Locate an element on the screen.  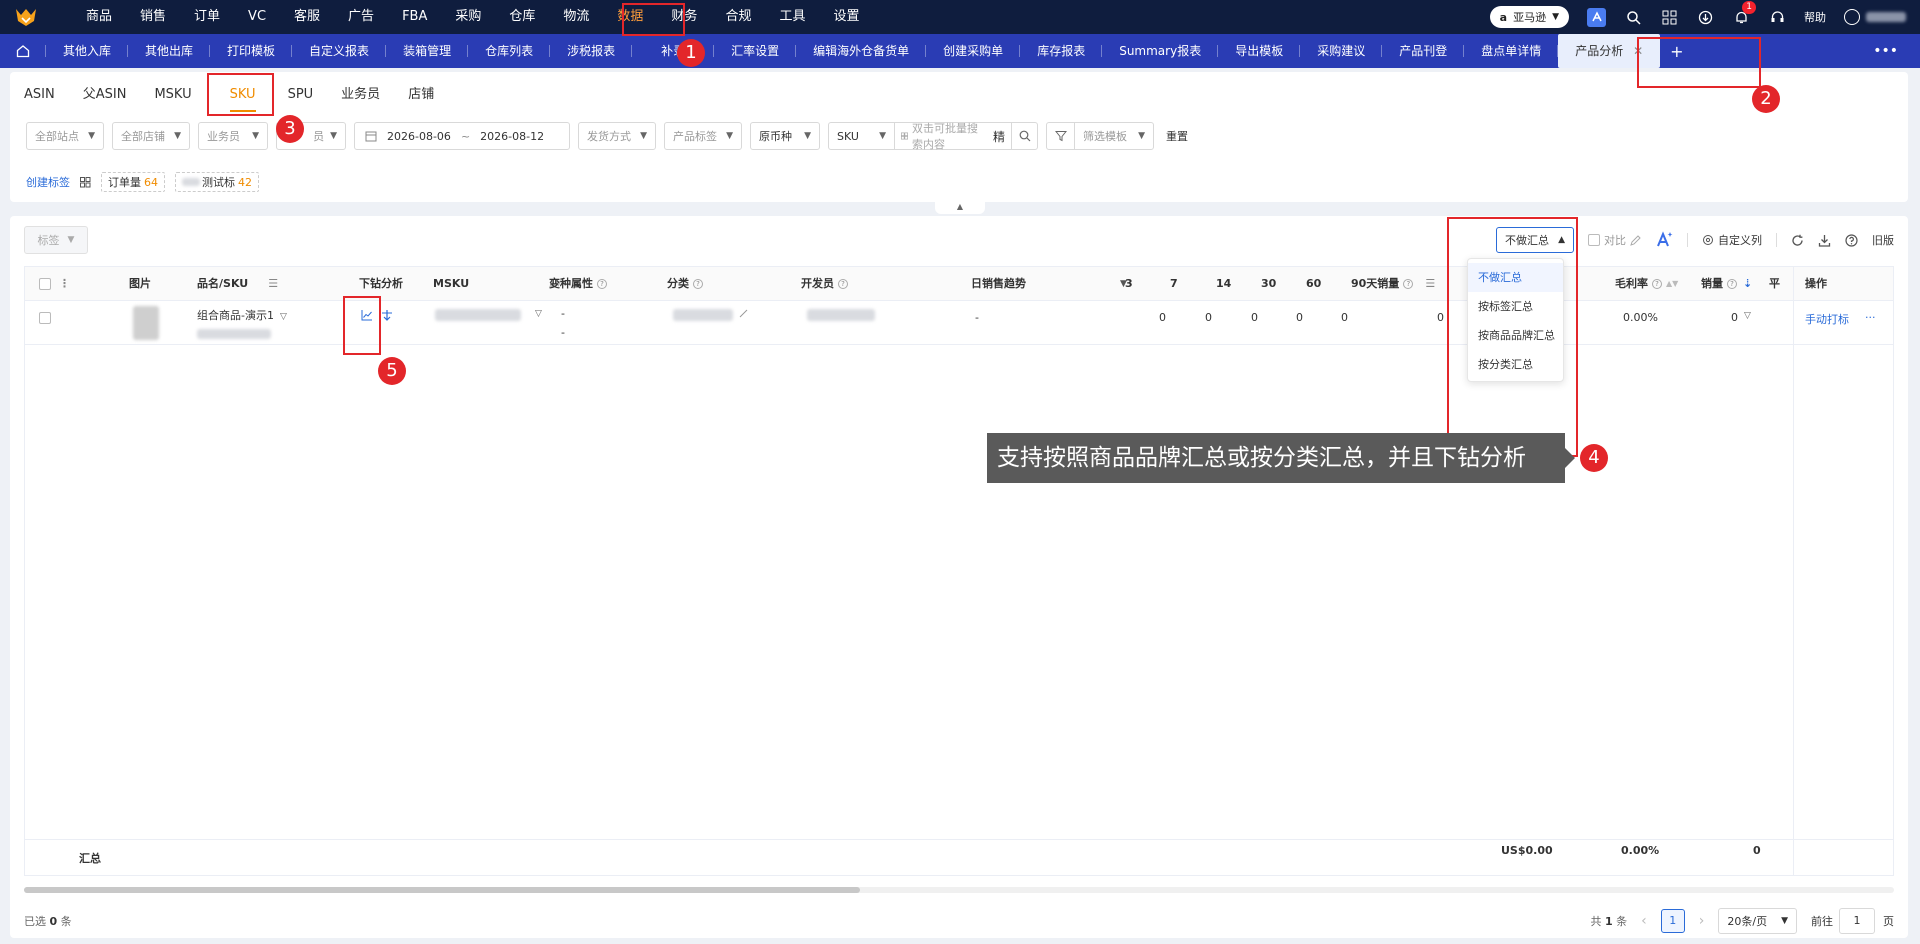
compare-toggle: 对比 is located at coordinates (1614, 240).